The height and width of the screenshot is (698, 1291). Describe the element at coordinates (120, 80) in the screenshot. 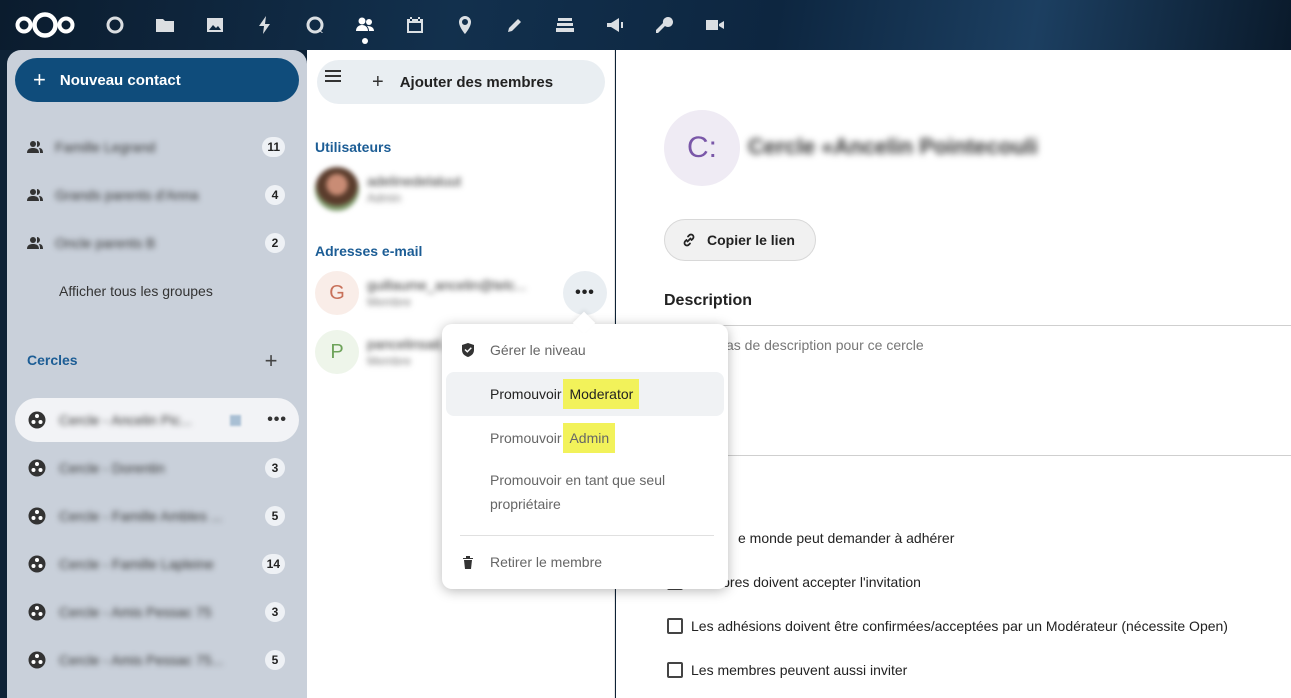

I see `new-contact-label: Nouveau contact` at that location.